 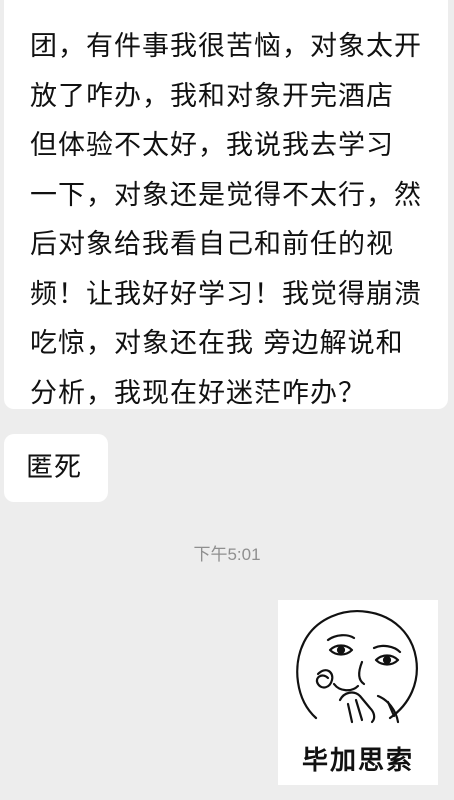 I want to click on incoming-message-bubble-short: 匿死, so click(x=56, y=468).